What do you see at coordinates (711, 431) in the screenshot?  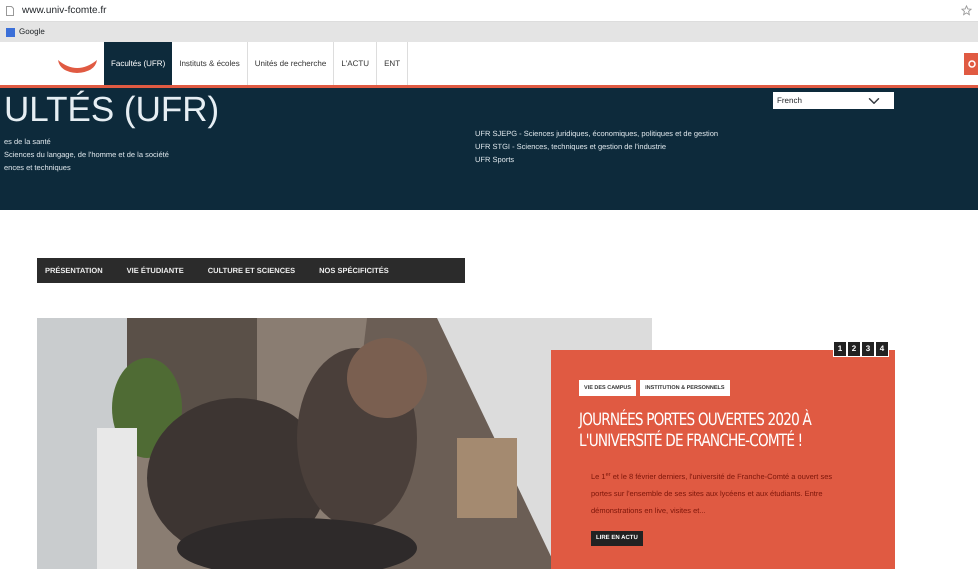 I see `news-title: JOURNÉES PORTES OUVERTES 2020 À L'UNIVERSITÉ DE FRANCHE-COMTÉ !` at bounding box center [711, 431].